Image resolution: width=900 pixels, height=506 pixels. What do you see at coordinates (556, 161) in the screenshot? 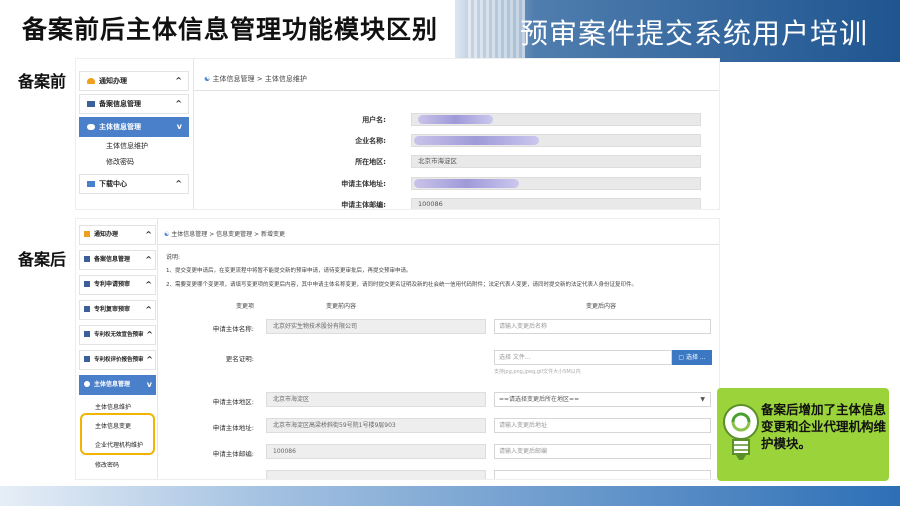
I see `field-region: 北京市海淀区` at bounding box center [556, 161].